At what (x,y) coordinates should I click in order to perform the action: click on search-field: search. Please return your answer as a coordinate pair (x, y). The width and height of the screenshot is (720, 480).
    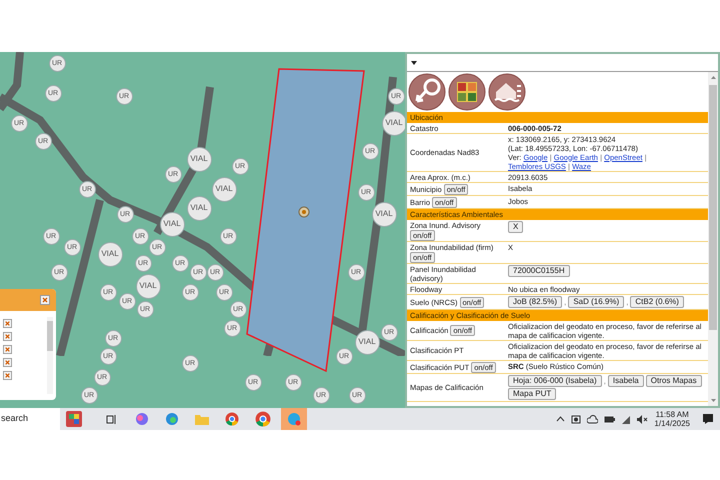
    Looking at the image, I should click on (30, 419).